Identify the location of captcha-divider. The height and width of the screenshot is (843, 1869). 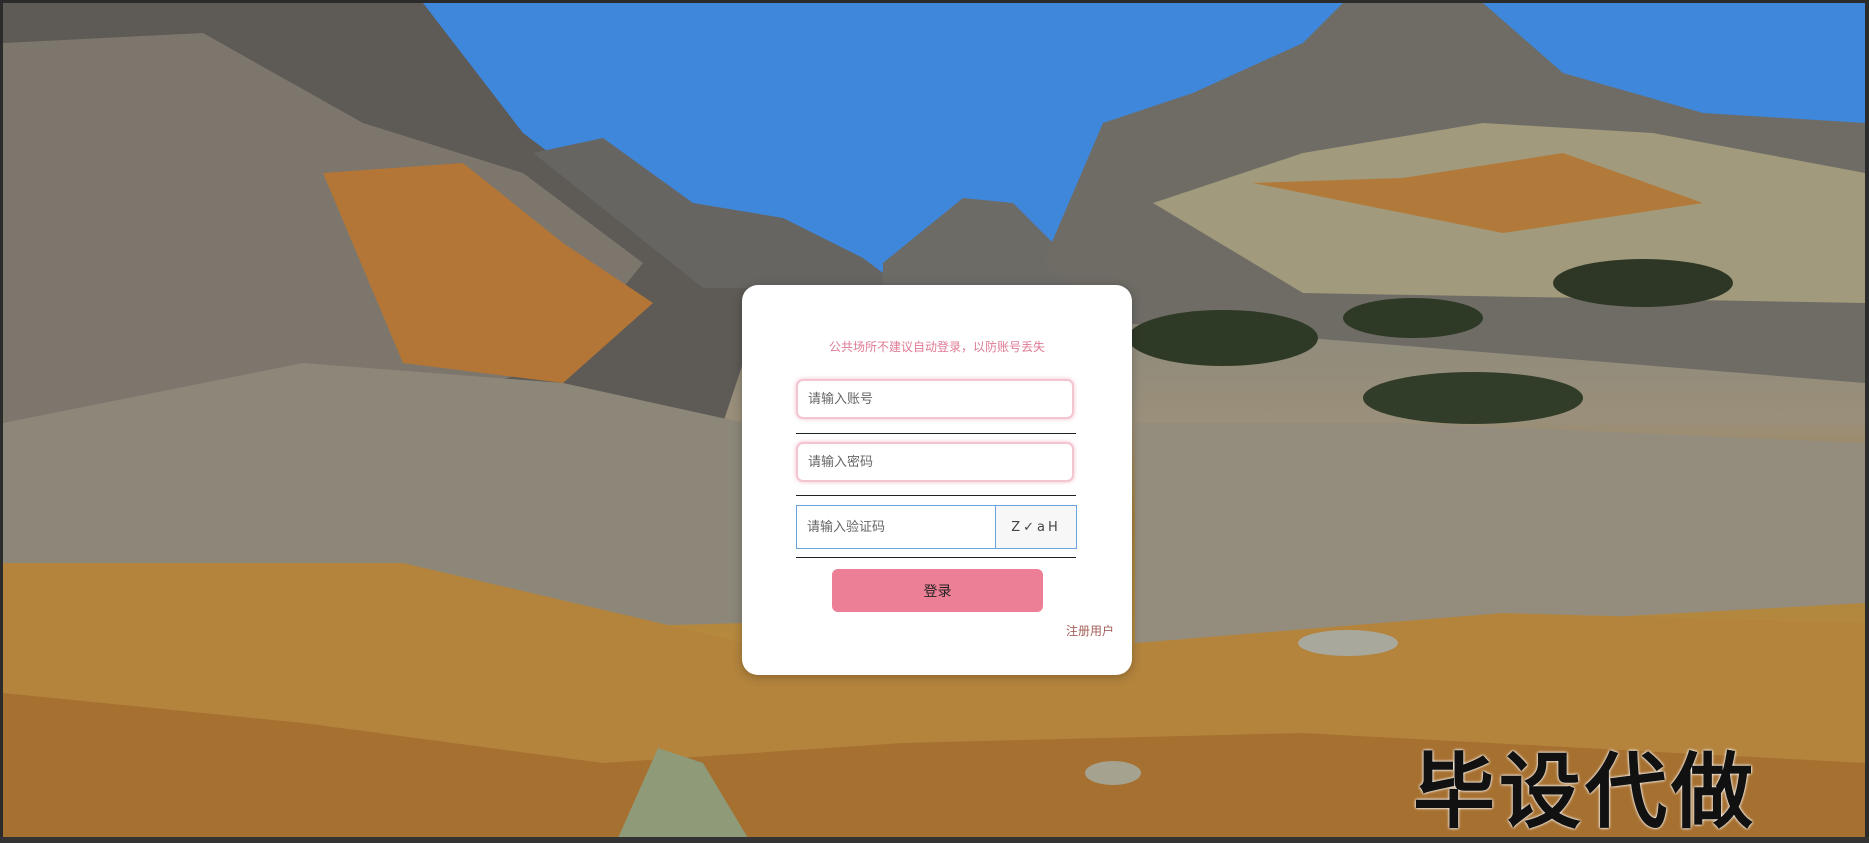
(936, 557).